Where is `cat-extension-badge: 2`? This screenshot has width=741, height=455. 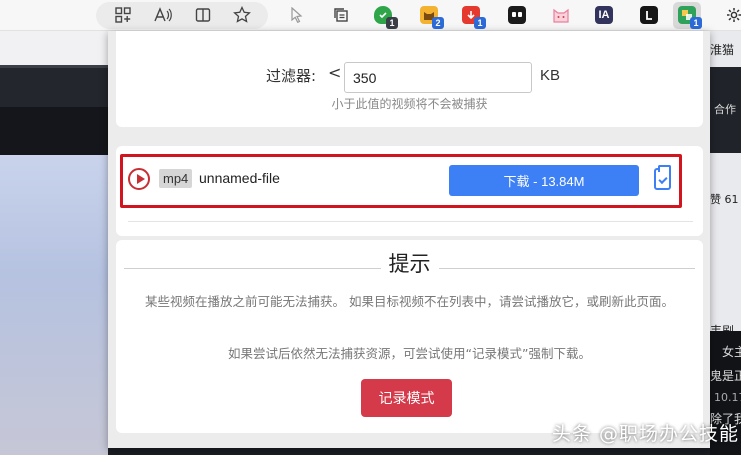 cat-extension-badge: 2 is located at coordinates (438, 23).